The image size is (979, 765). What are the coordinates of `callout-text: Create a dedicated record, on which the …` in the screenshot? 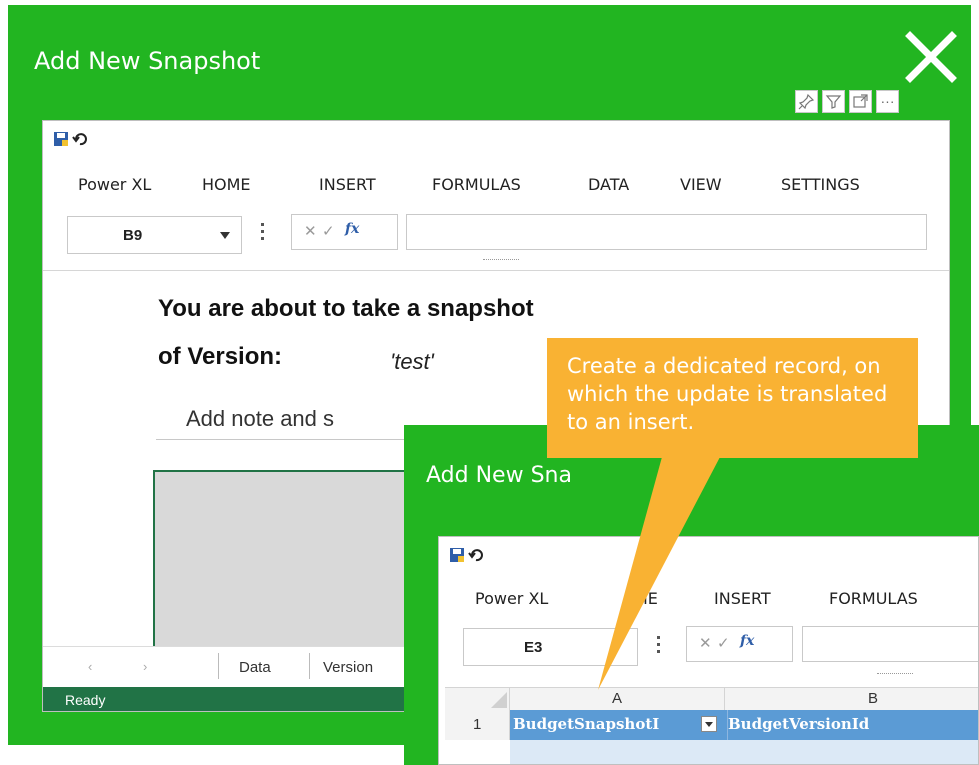 It's located at (727, 394).